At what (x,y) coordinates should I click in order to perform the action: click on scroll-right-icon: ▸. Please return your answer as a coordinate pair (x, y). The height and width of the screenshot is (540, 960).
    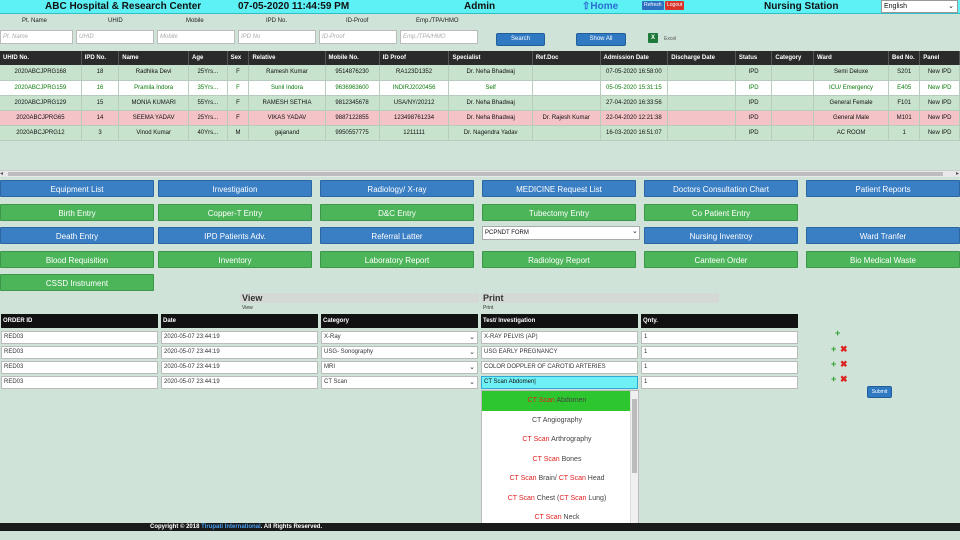
    Looking at the image, I should click on (957, 173).